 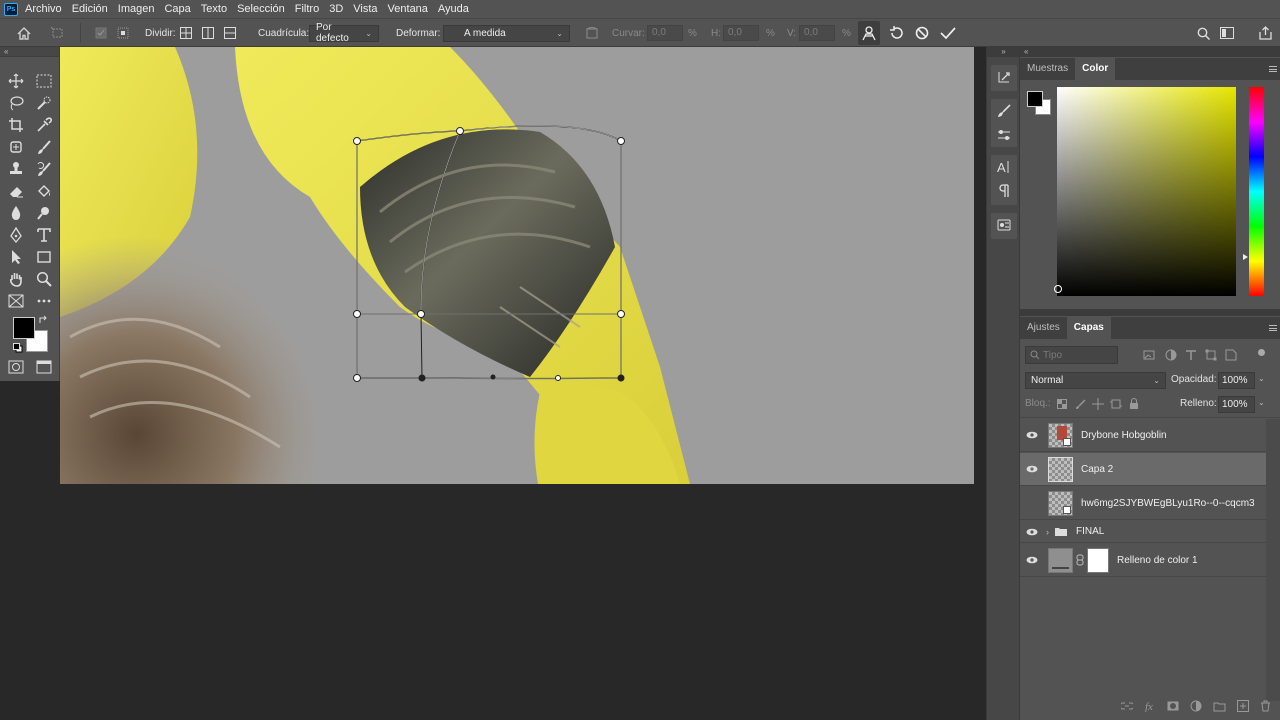 I want to click on deformar-select: A medida ⌄, so click(x=506, y=33).